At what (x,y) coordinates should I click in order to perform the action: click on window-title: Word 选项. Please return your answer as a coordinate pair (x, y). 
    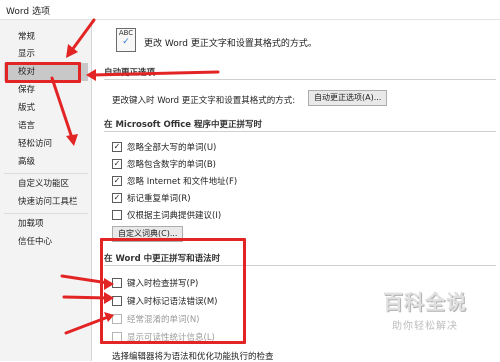
    Looking at the image, I should click on (28, 12).